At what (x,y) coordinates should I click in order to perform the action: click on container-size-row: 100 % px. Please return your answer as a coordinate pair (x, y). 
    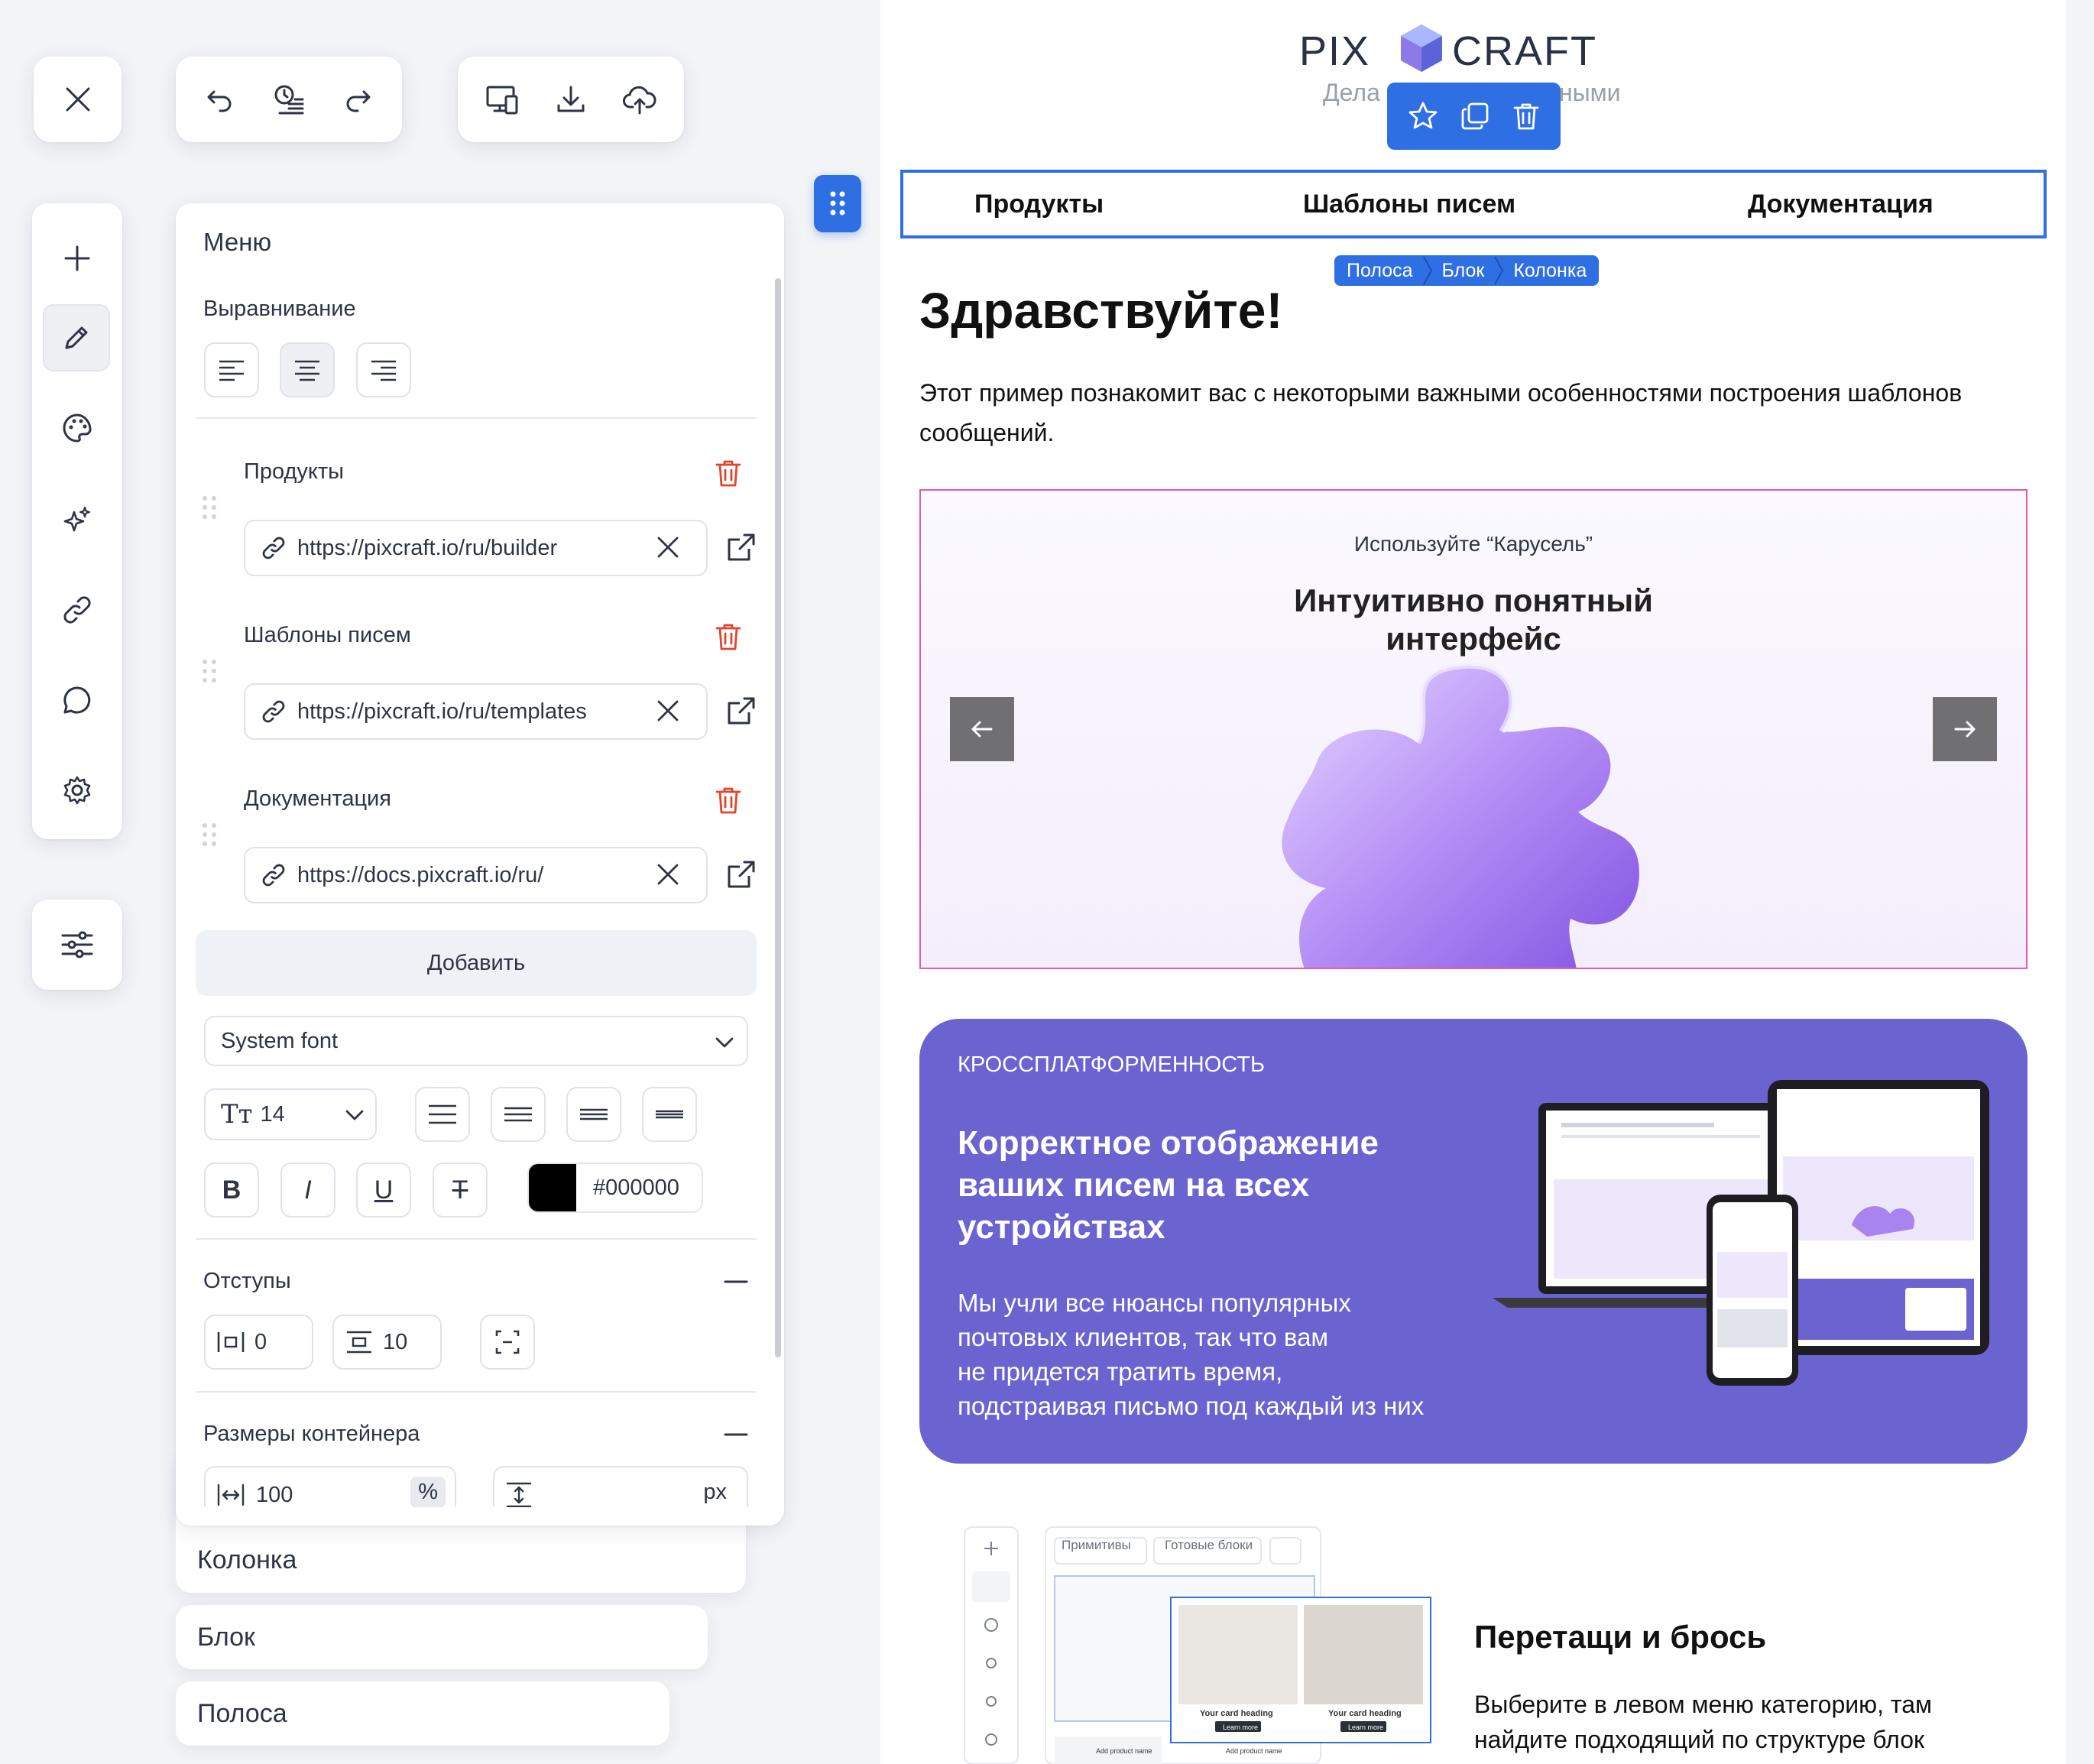
    Looking at the image, I should click on (476, 1484).